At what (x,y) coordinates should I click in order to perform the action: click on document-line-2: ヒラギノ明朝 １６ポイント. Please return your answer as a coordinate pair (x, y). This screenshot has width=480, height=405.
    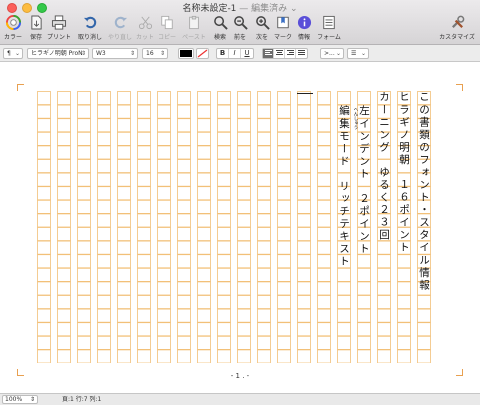
    Looking at the image, I should click on (404, 173).